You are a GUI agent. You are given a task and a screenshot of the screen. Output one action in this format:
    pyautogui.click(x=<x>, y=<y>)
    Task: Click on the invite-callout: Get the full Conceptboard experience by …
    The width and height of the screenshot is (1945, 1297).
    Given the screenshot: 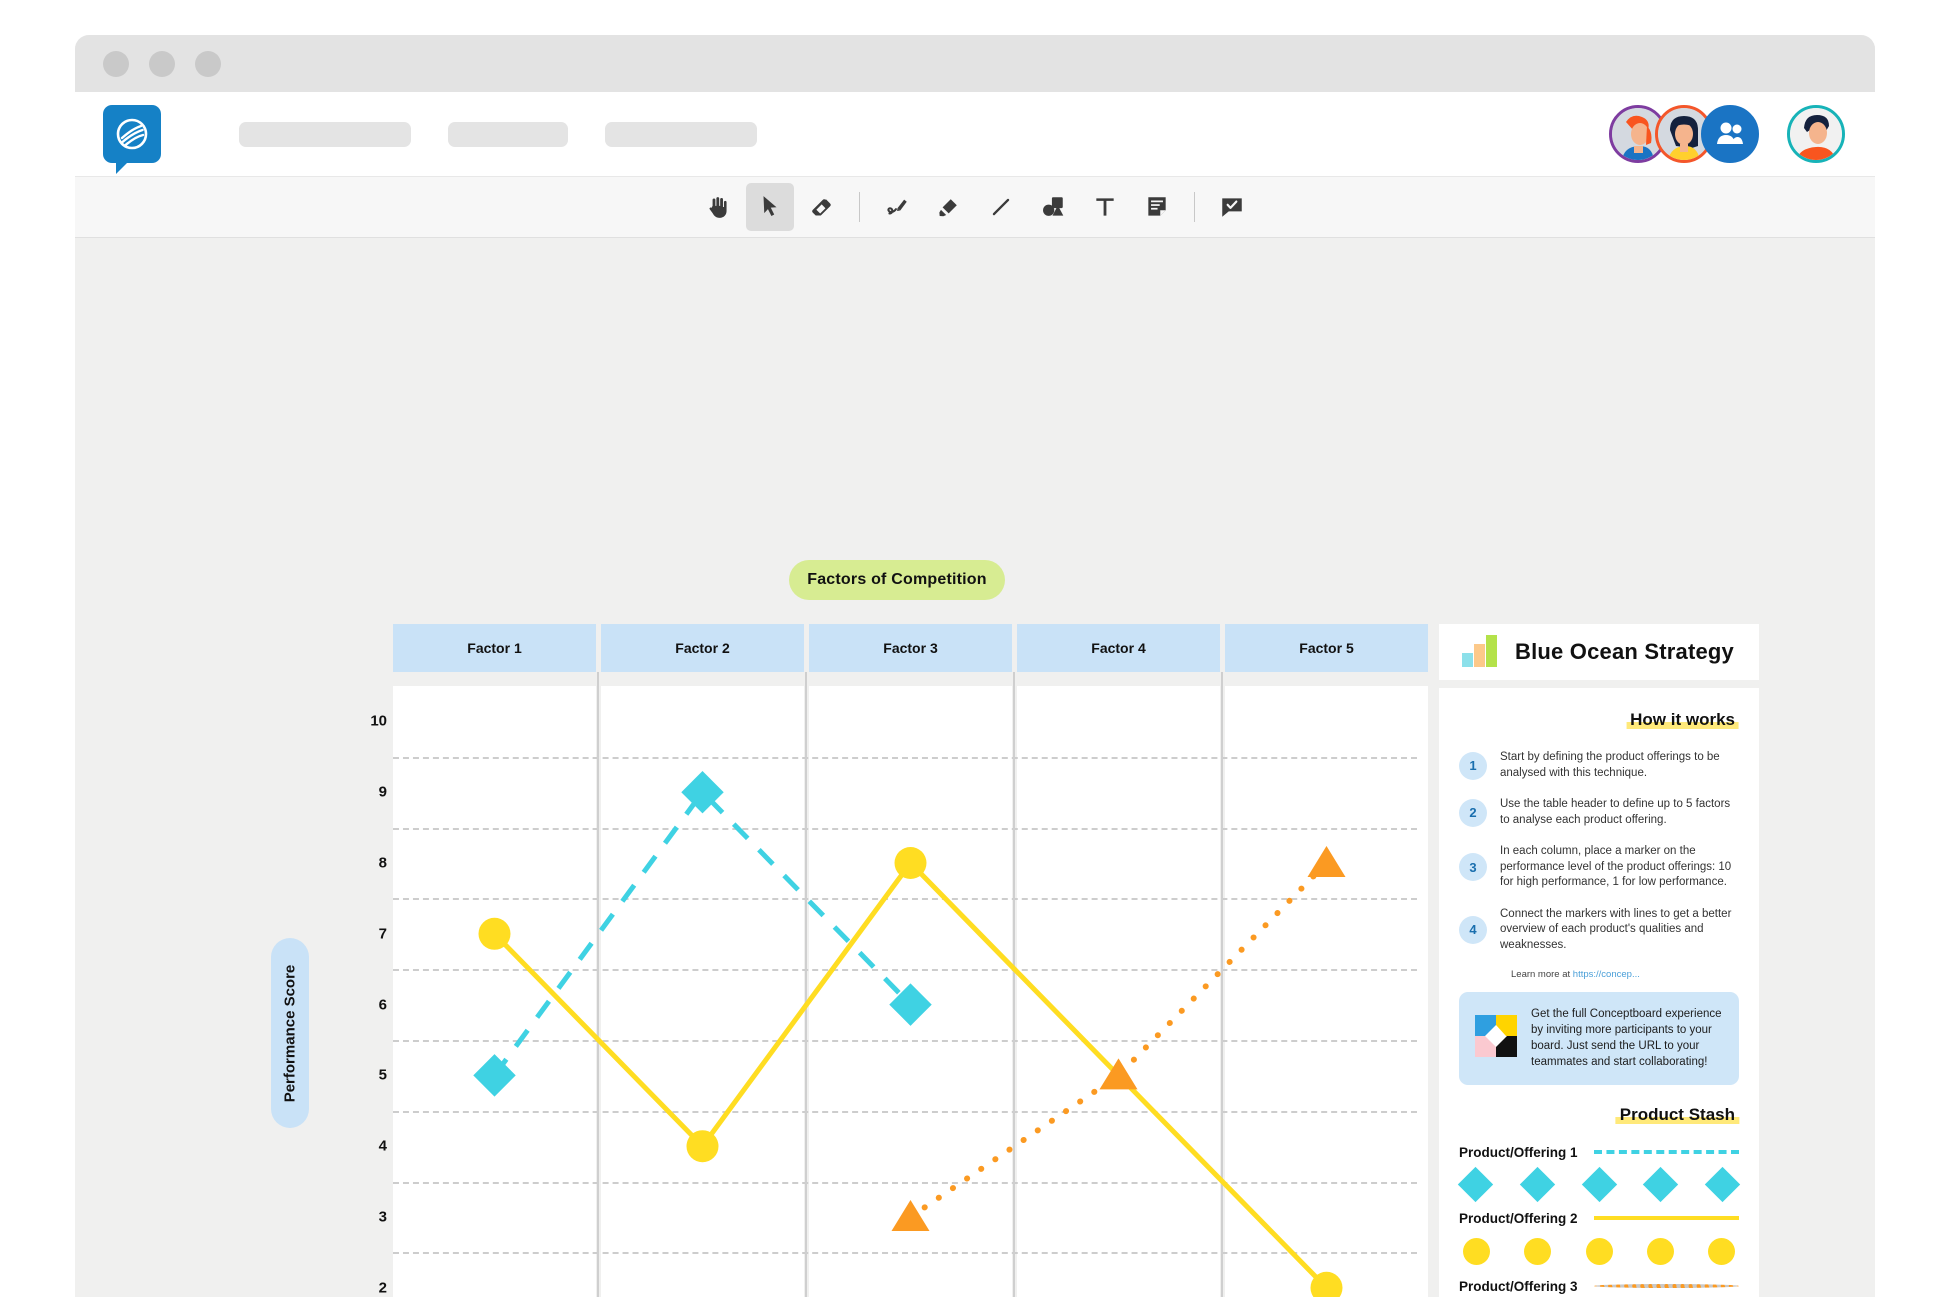 What is the action you would take?
    pyautogui.click(x=1599, y=1038)
    